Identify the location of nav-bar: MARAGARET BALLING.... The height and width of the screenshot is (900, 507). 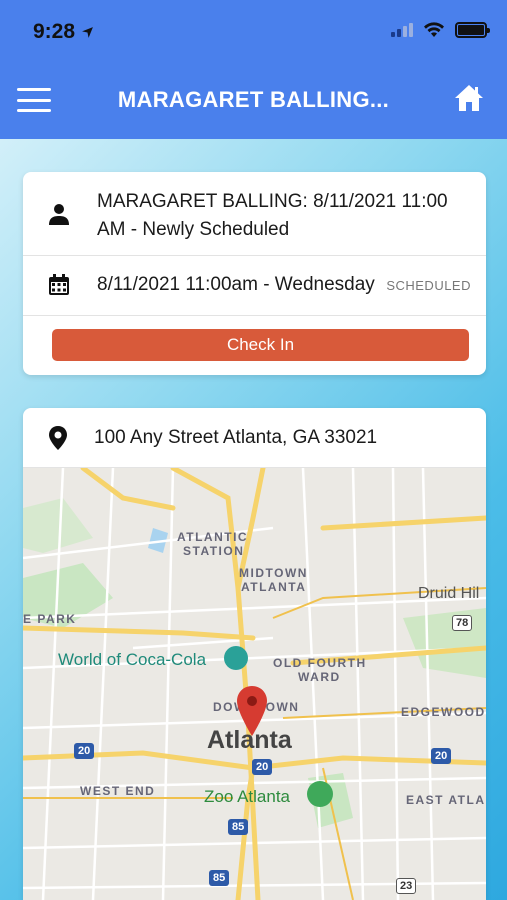
(253, 100).